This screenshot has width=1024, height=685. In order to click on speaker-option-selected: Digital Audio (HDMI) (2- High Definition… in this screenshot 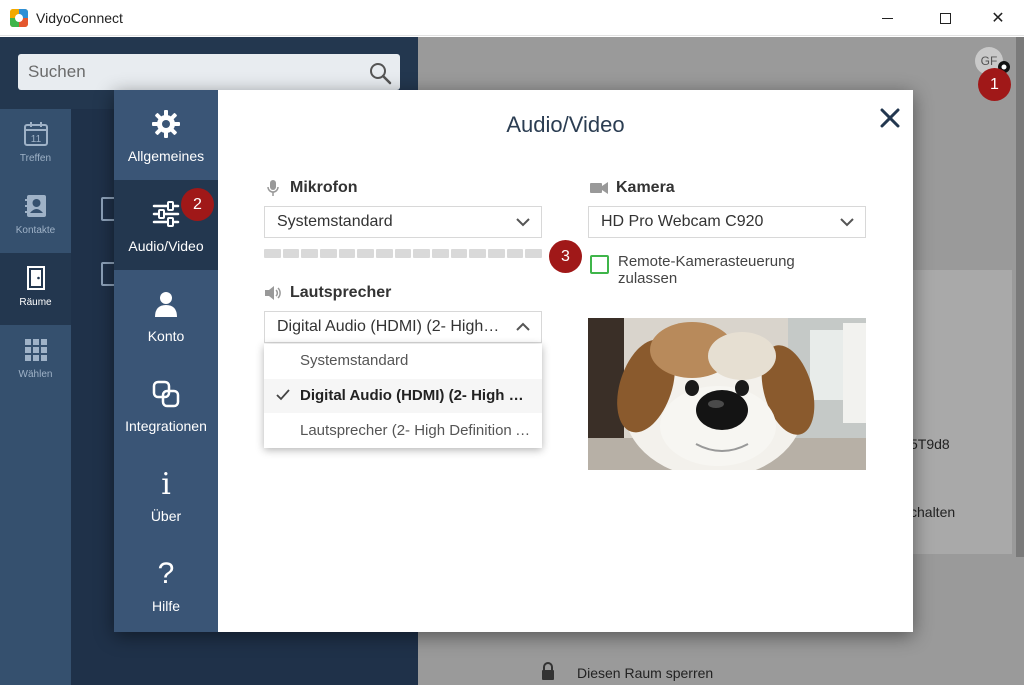, I will do `click(403, 396)`.